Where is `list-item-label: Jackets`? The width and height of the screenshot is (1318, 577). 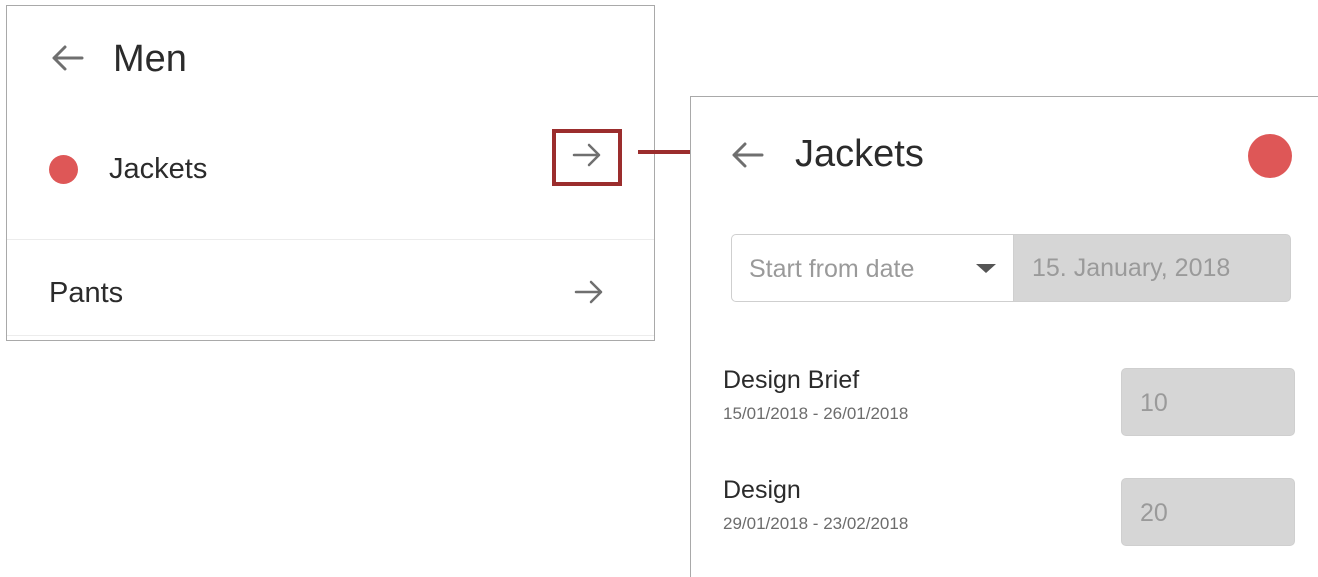 list-item-label: Jackets is located at coordinates (158, 169).